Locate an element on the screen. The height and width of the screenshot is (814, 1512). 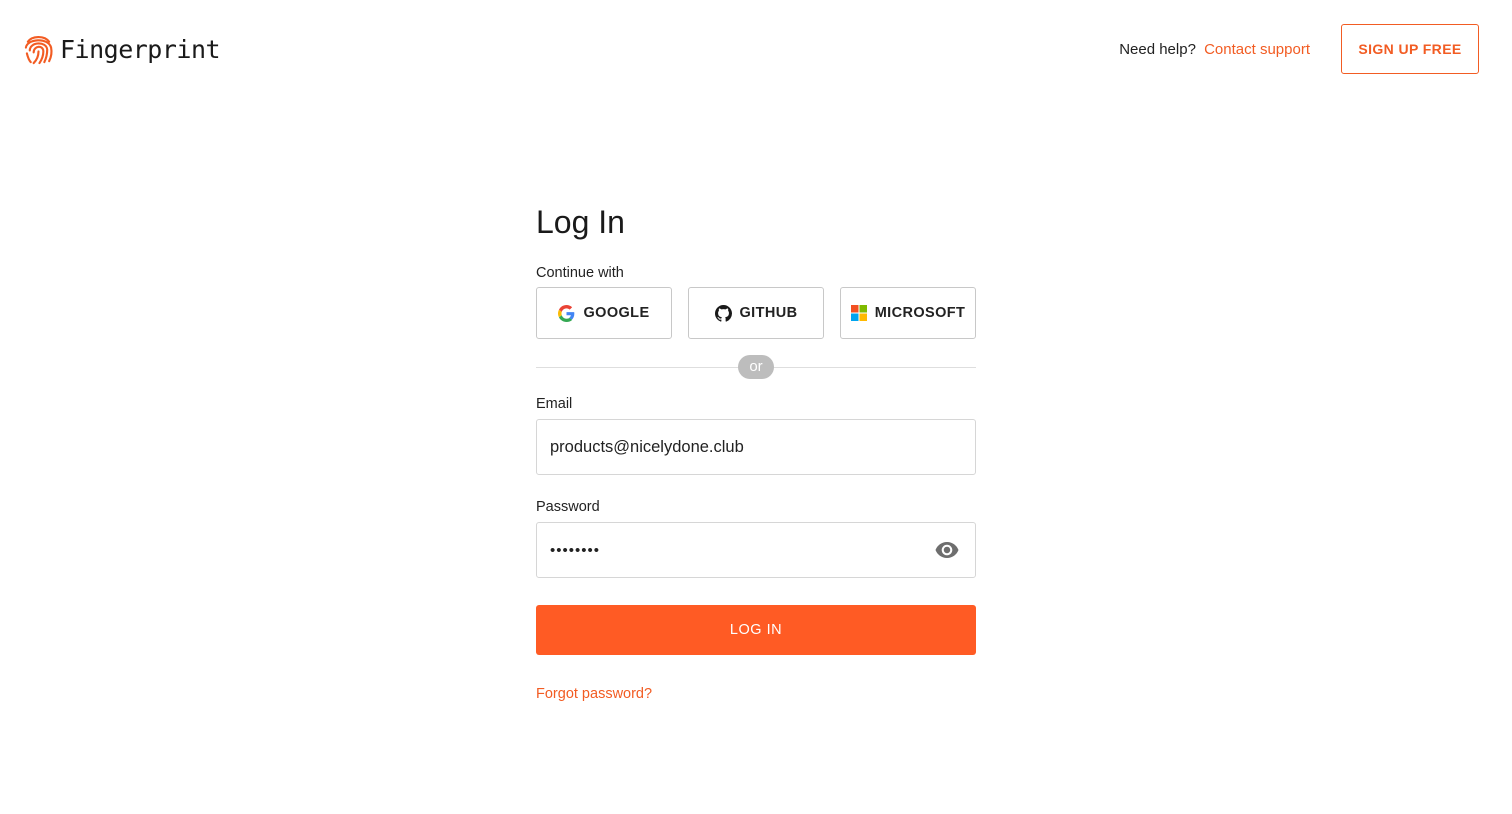
sign-up-free-button: SIGN UP FREE is located at coordinates (1410, 49).